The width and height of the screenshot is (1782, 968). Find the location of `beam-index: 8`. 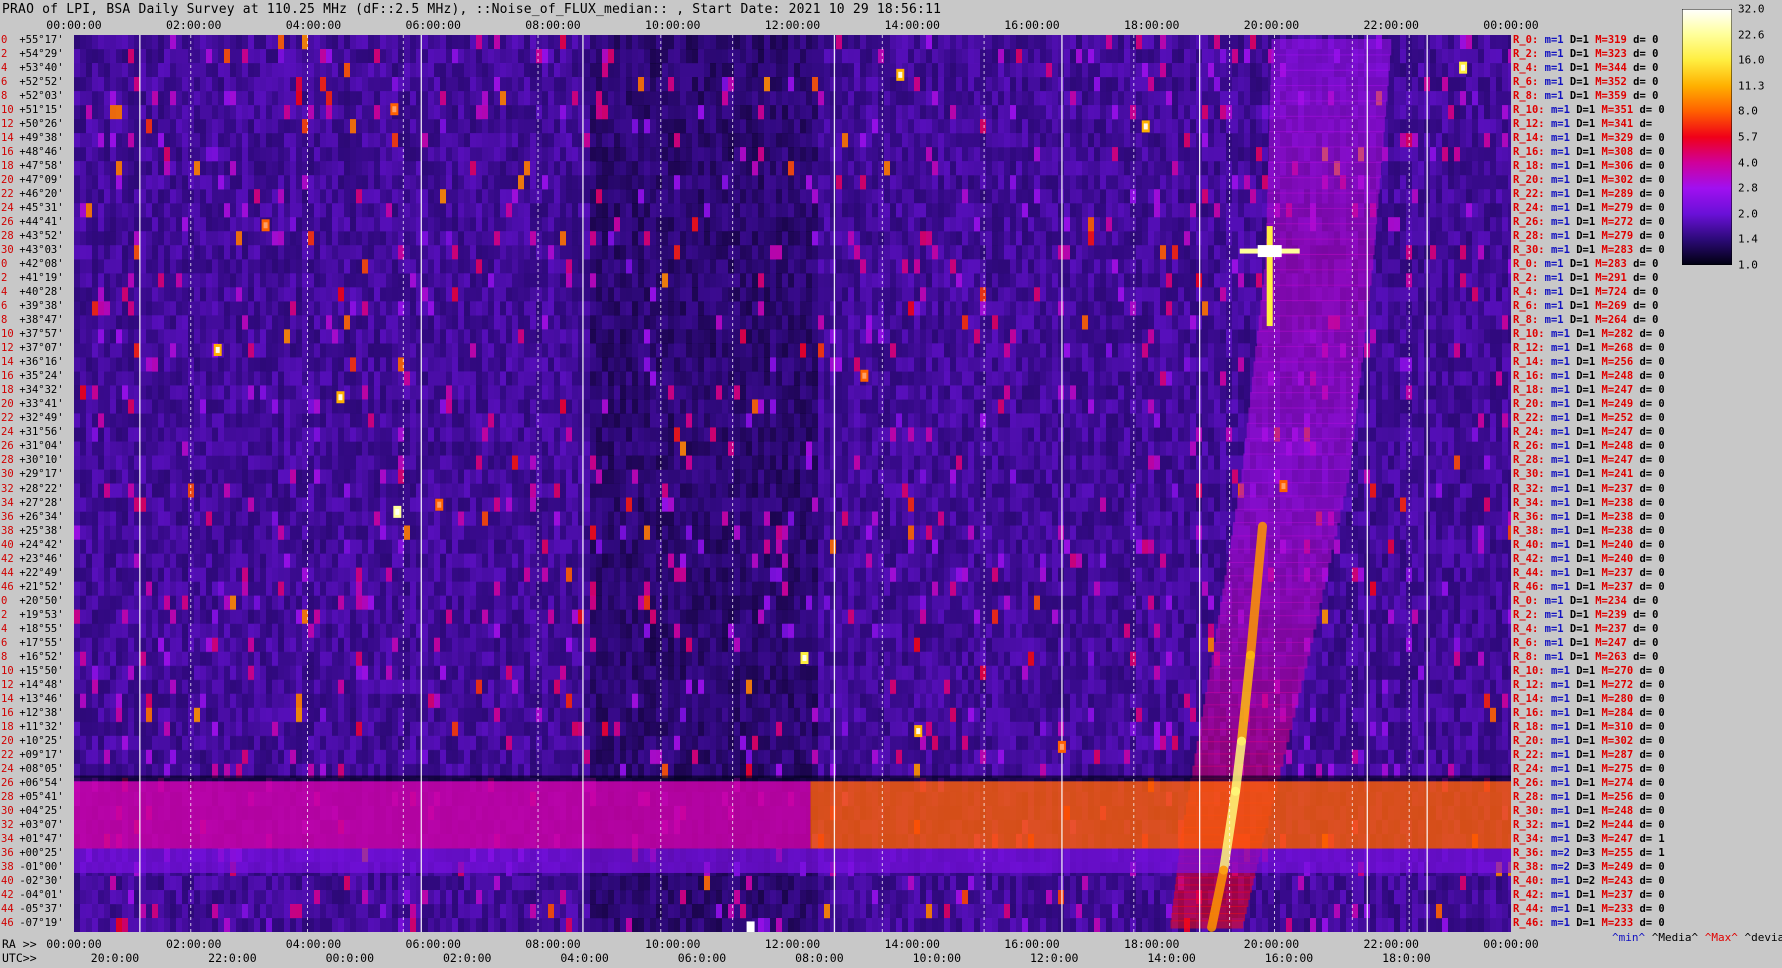

beam-index: 8 is located at coordinates (4, 320).